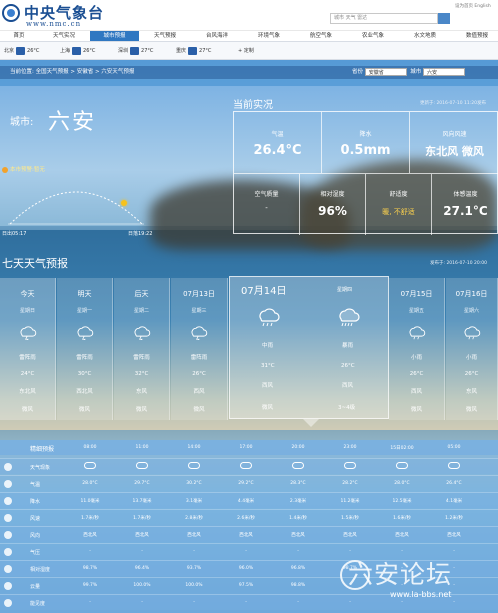 The height and width of the screenshot is (613, 498). Describe the element at coordinates (27, 392) in the screenshot. I see `day-wind-dir: 东北风` at that location.